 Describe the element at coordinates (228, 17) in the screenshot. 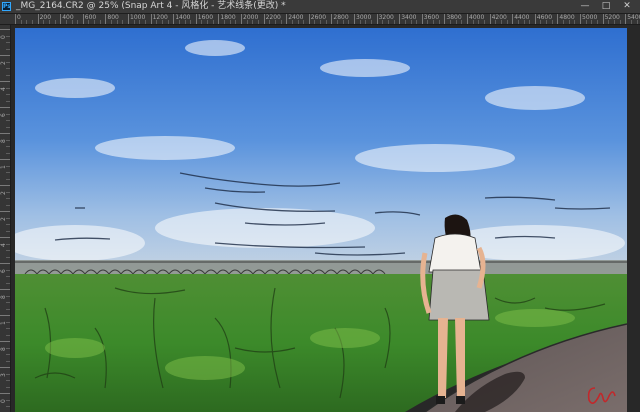

I see `ruler-label: 1800` at that location.